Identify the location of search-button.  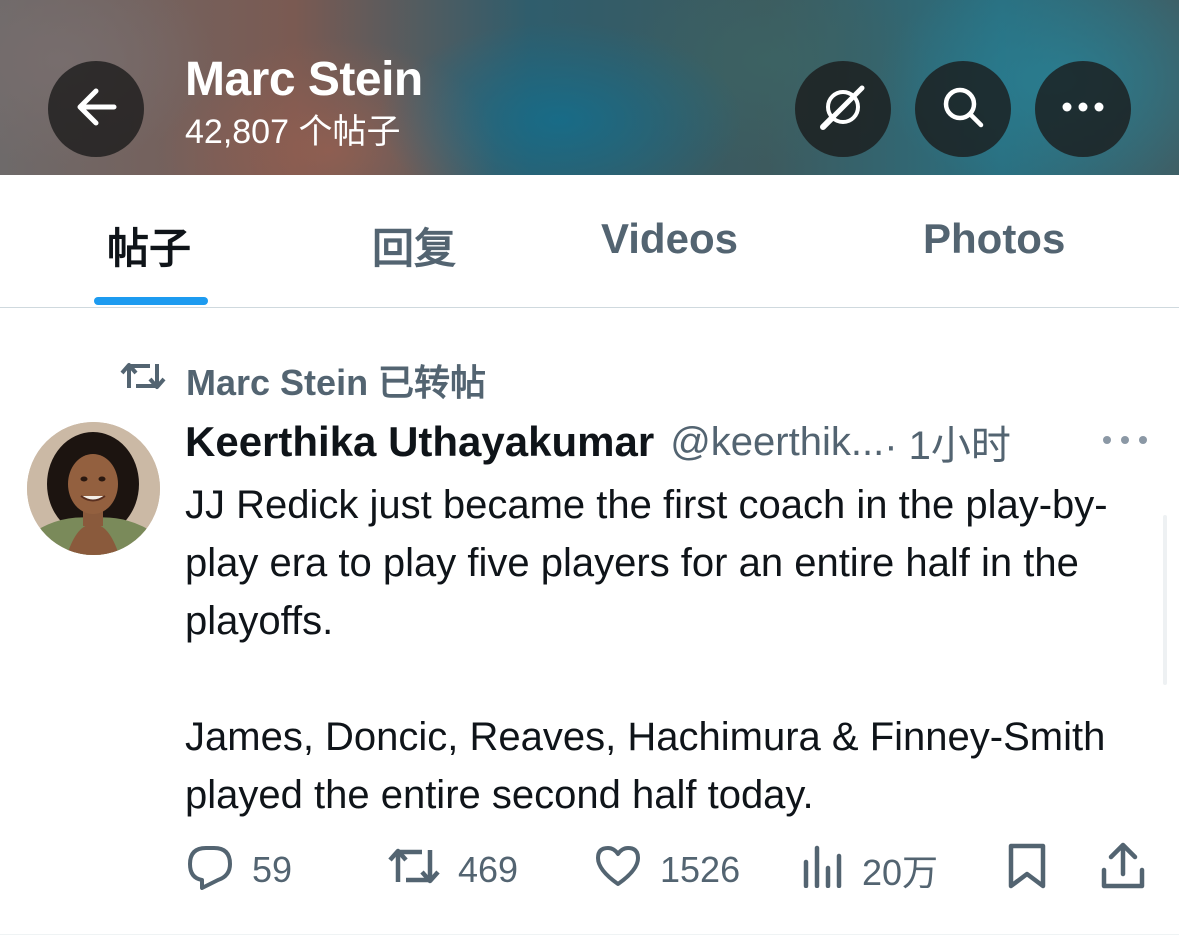
(963, 109).